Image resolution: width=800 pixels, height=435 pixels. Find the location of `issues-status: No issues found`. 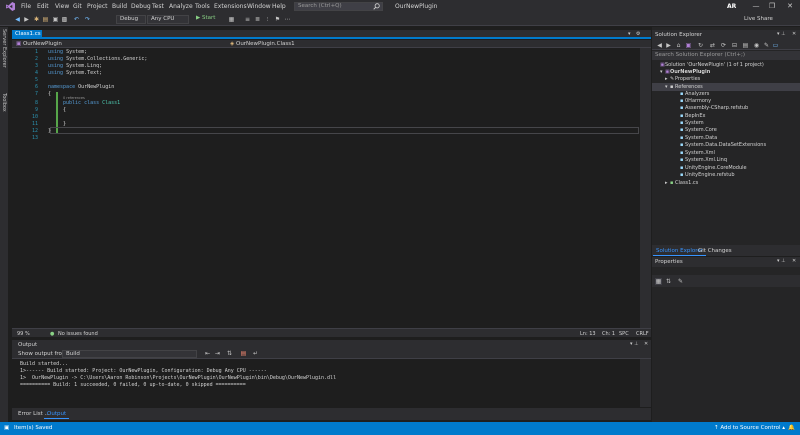

issues-status: No issues found is located at coordinates (78, 334).